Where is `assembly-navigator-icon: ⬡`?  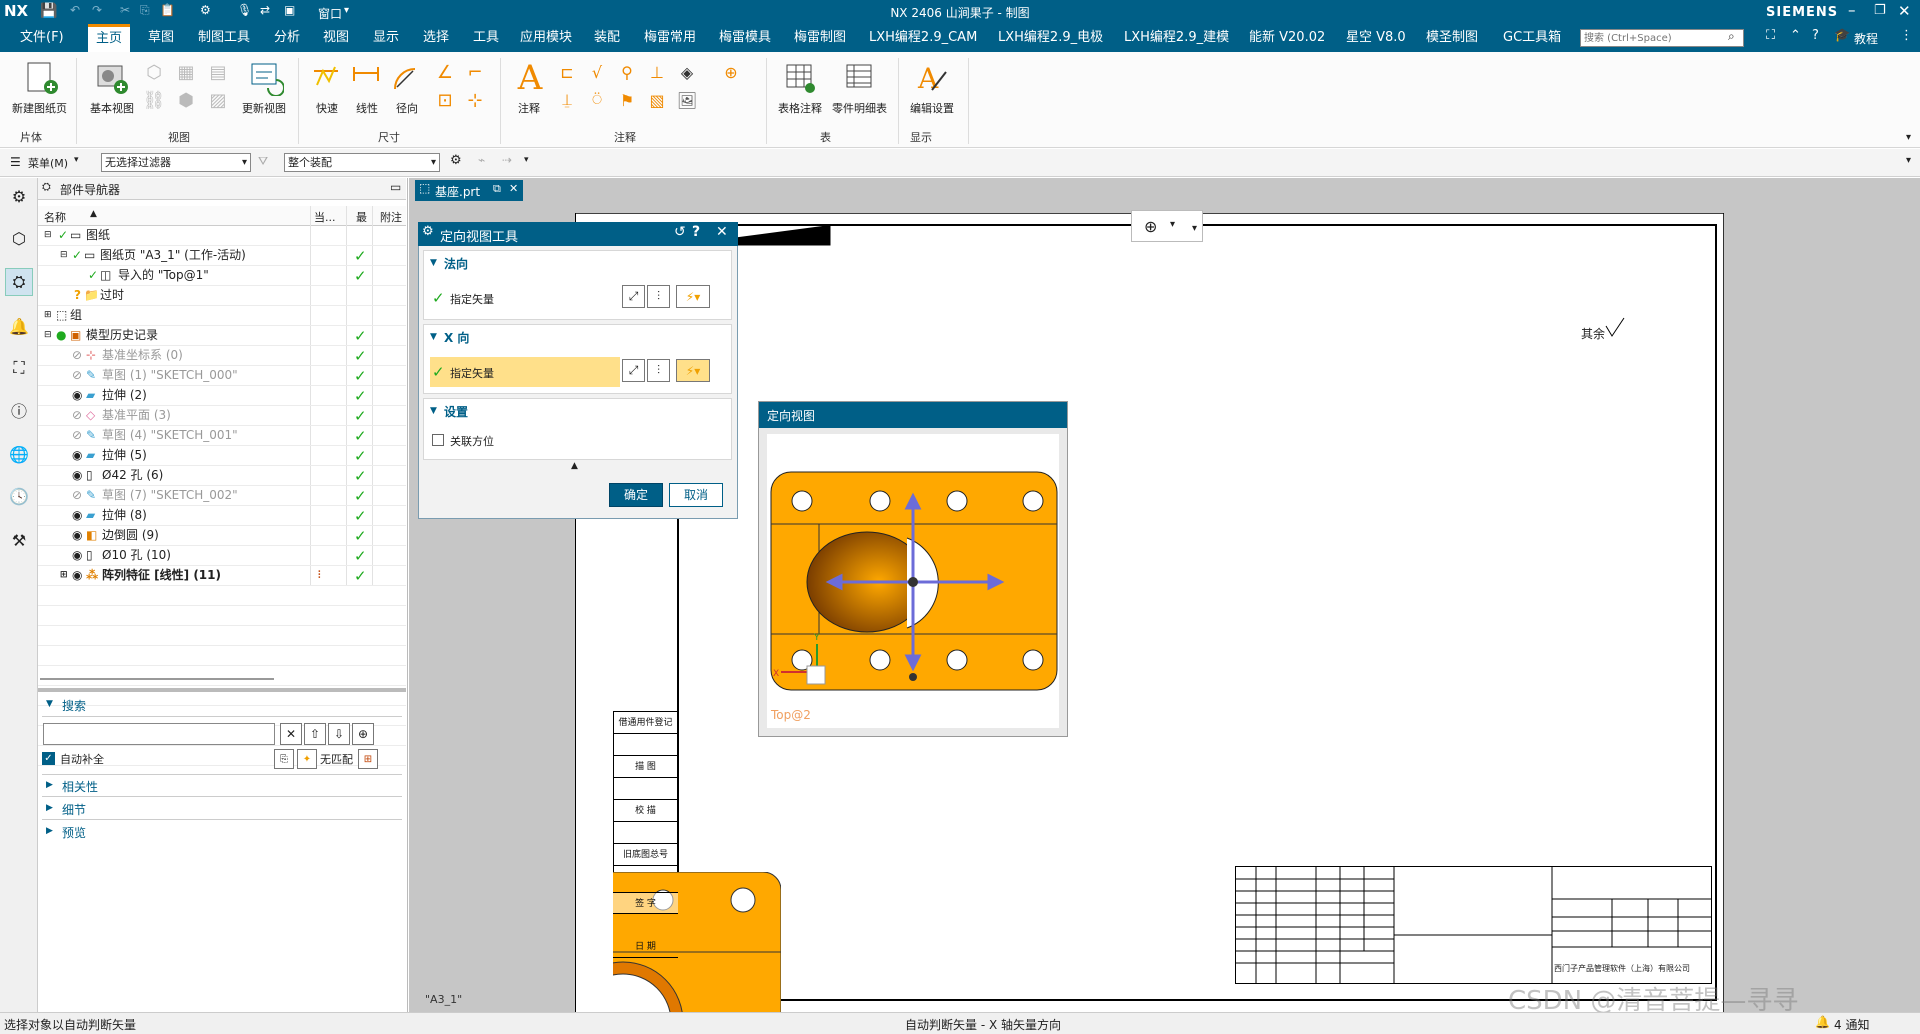
assembly-navigator-icon: ⬡ is located at coordinates (19, 238).